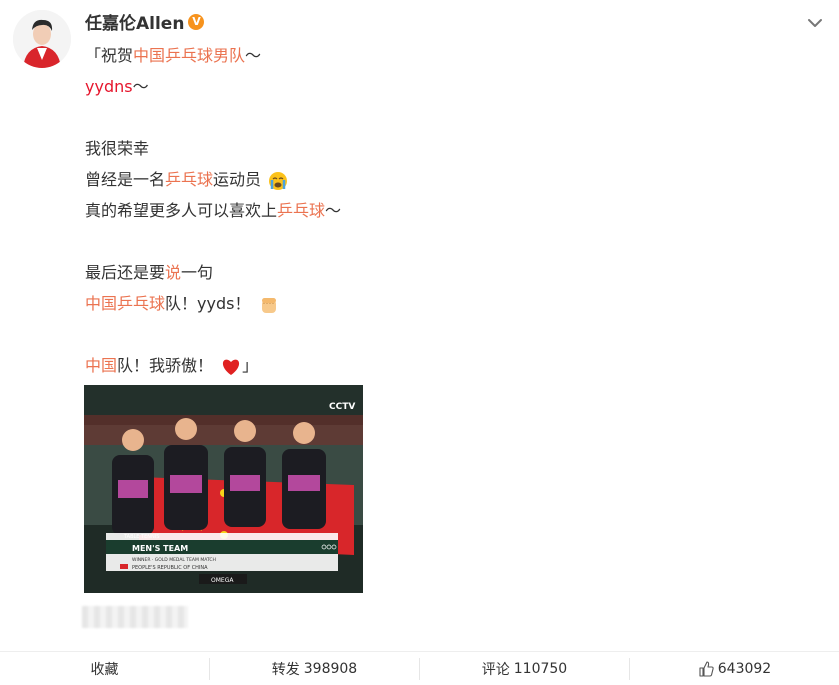 This screenshot has width=839, height=685. Describe the element at coordinates (134, 21) in the screenshot. I see `user-name: 任嘉伦Allen` at that location.